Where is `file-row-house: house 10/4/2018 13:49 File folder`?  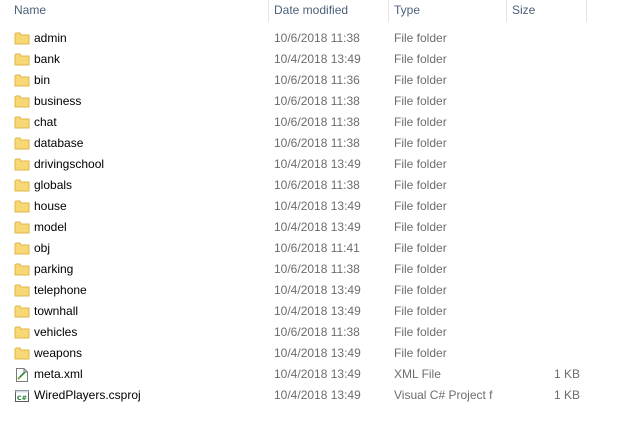
file-row-house: house 10/4/2018 13:49 File folder is located at coordinates (318, 206).